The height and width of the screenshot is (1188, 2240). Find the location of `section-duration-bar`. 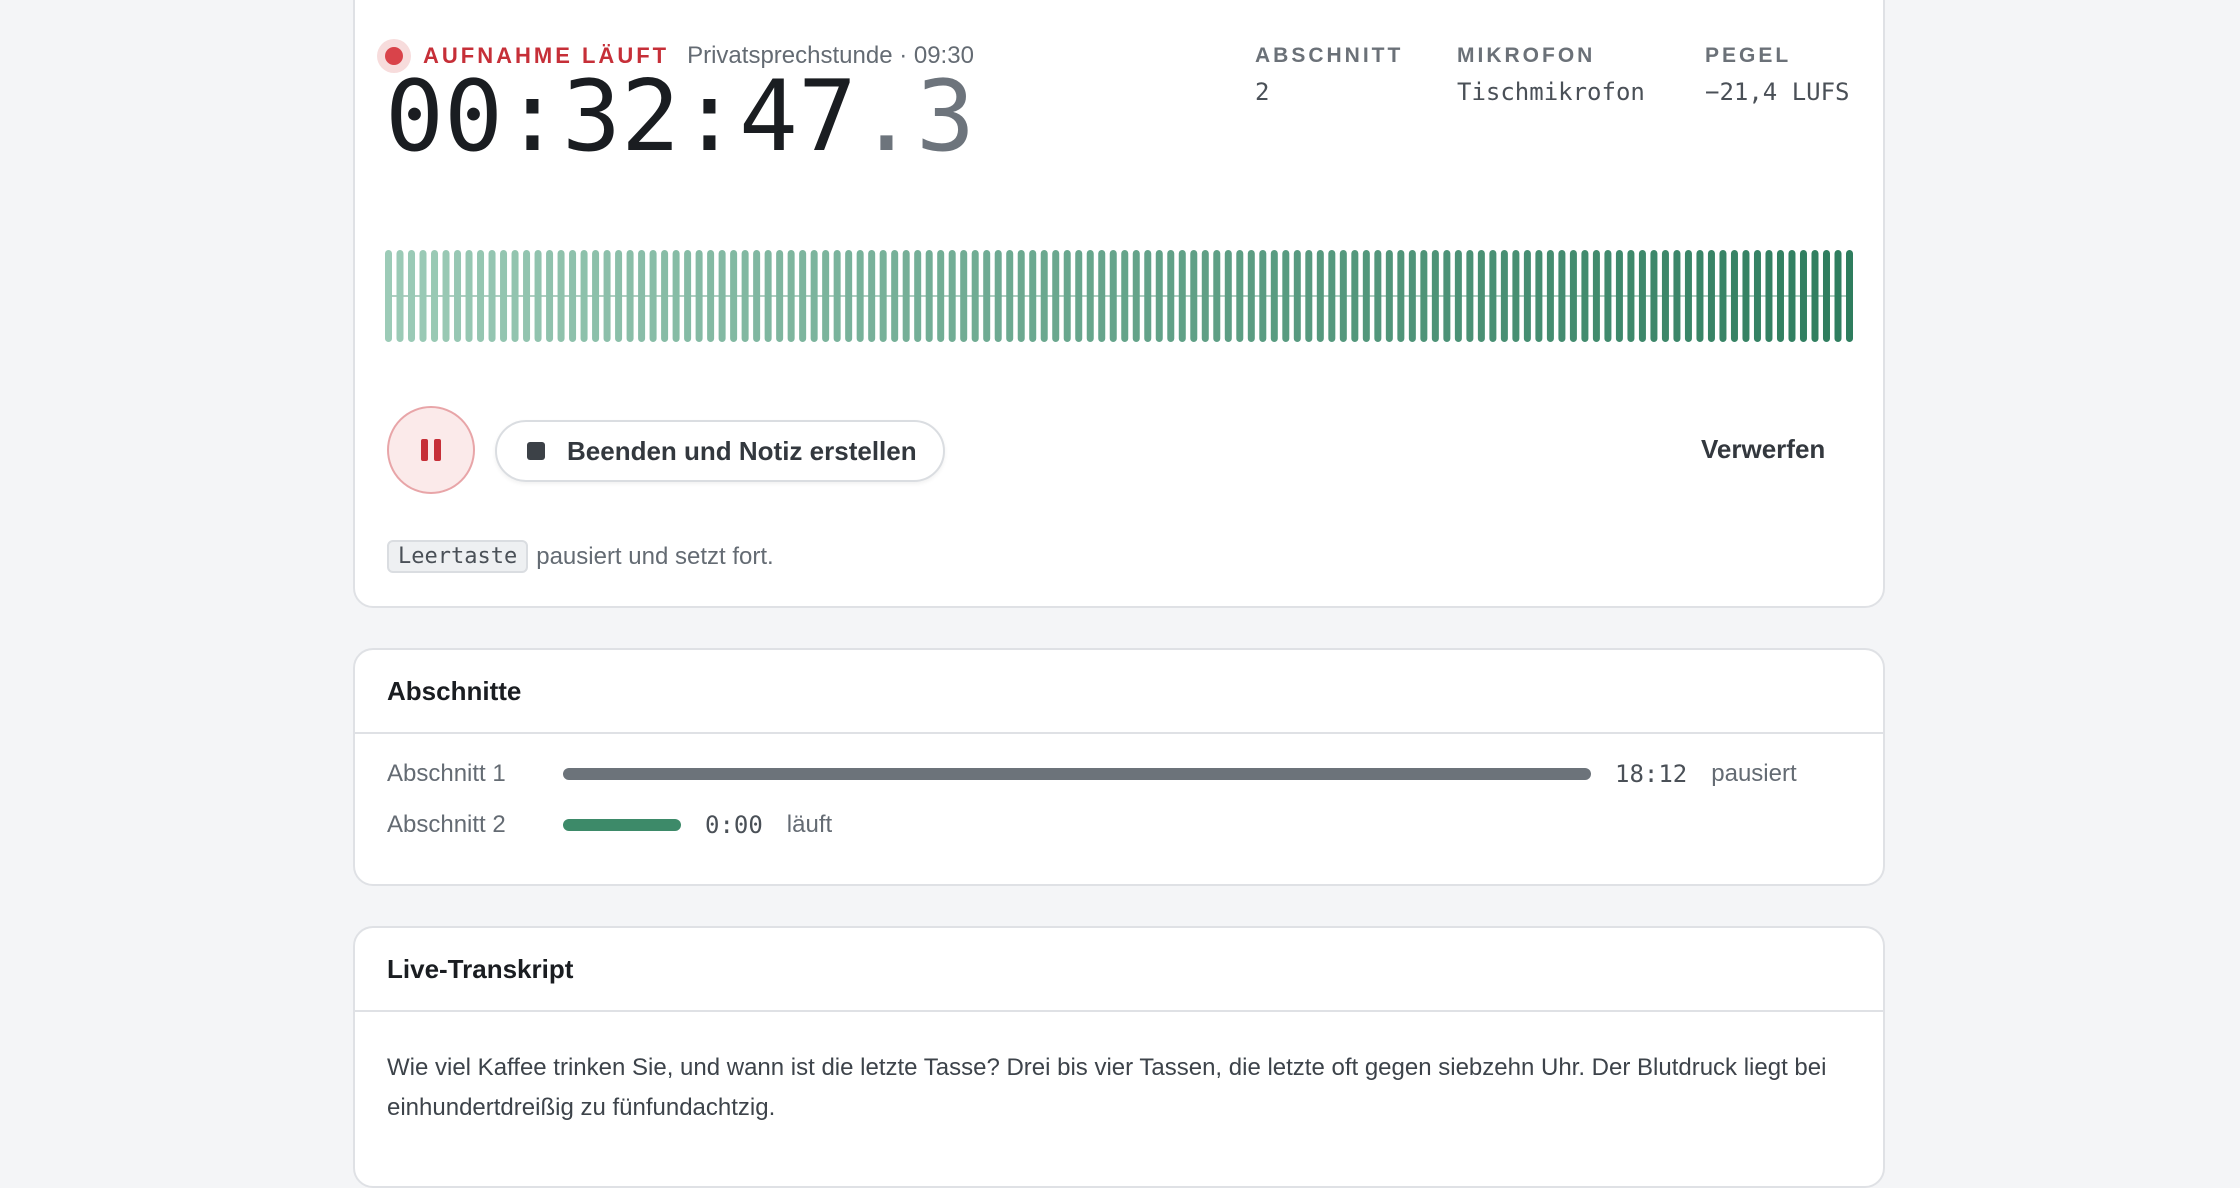

section-duration-bar is located at coordinates (1077, 774).